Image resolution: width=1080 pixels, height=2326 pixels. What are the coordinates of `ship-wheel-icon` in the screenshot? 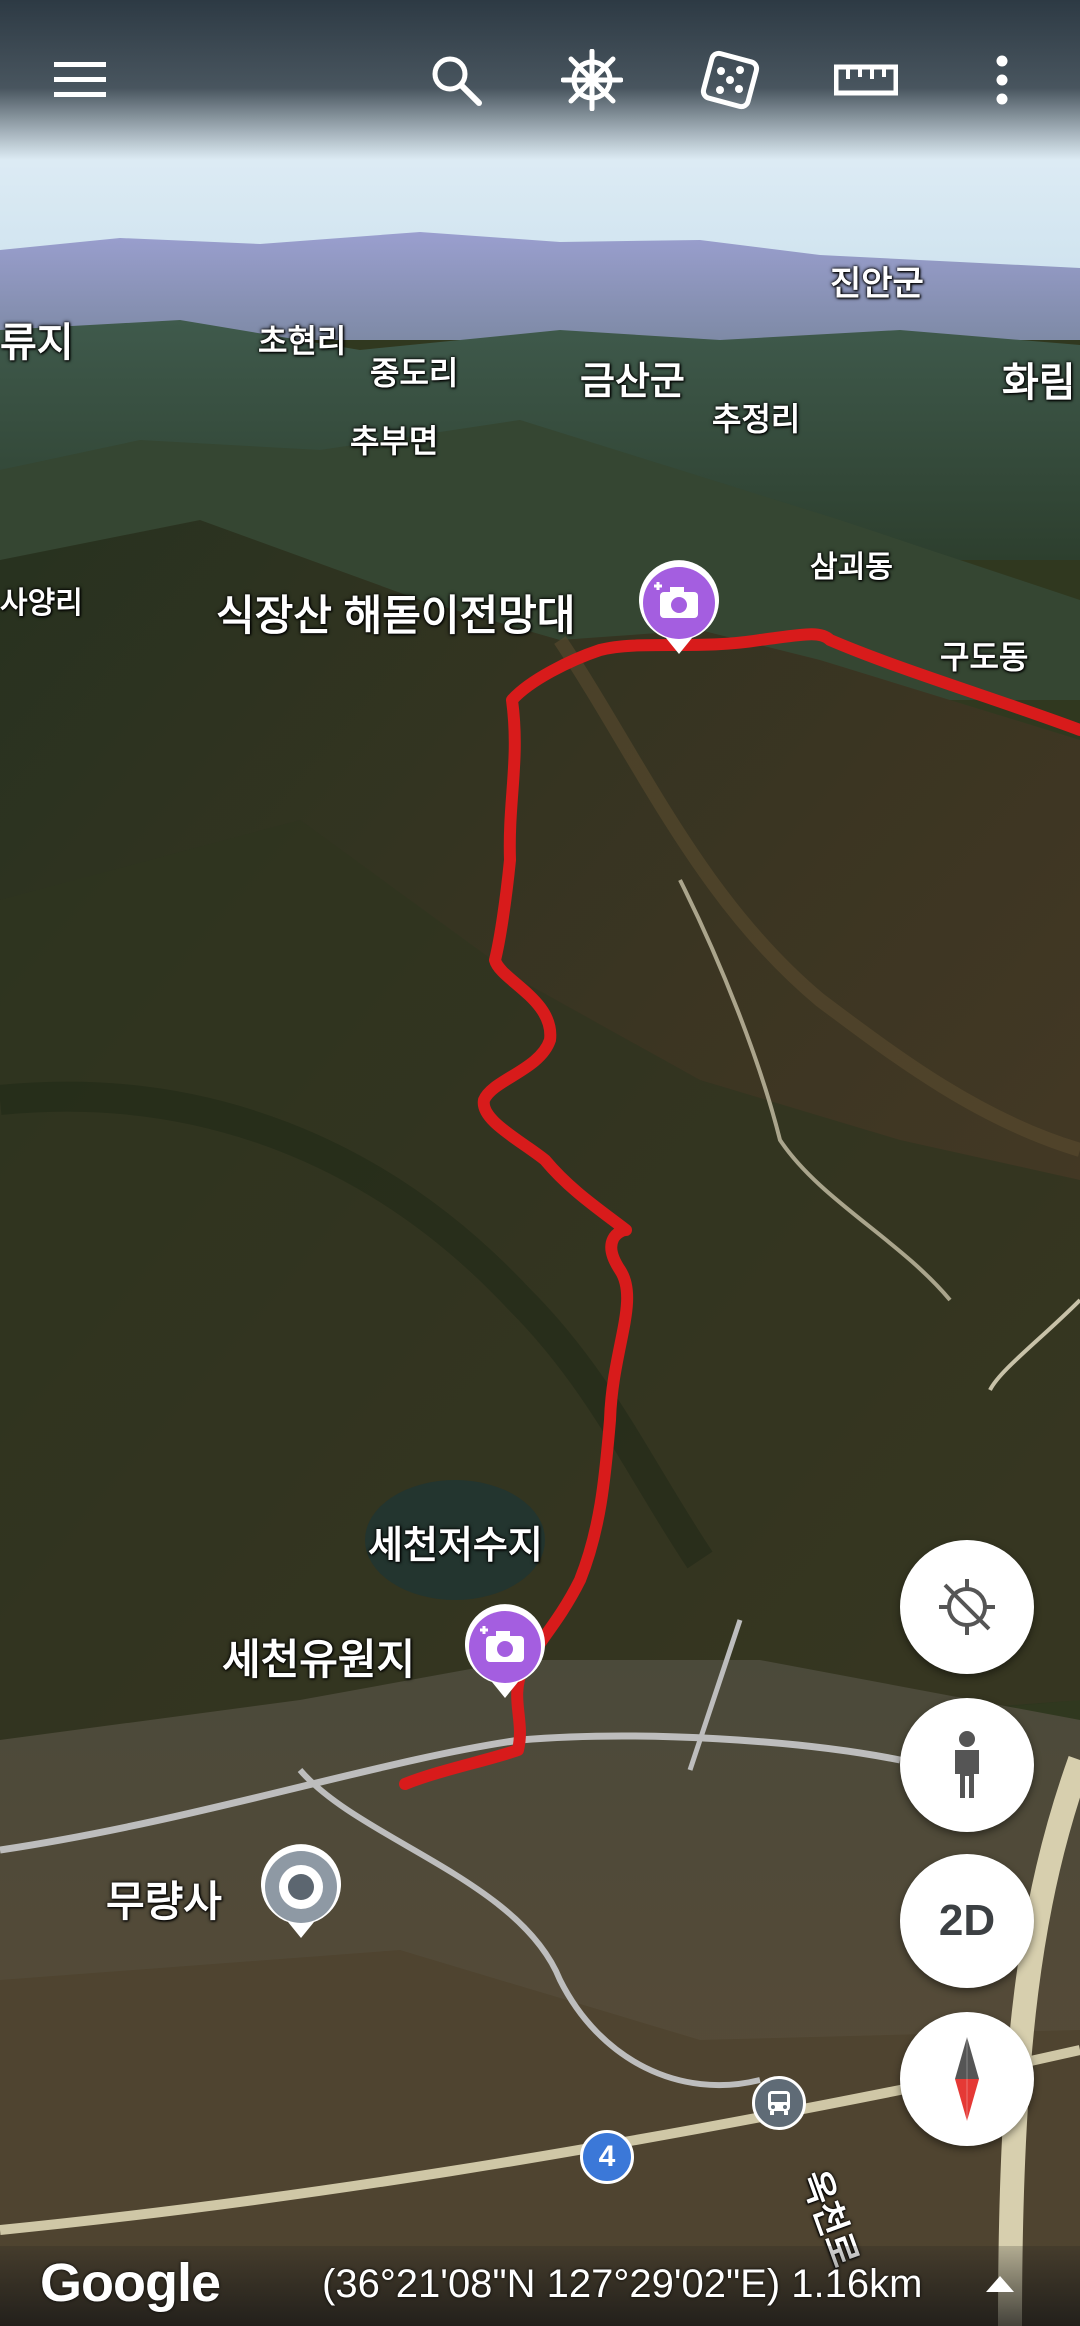 It's located at (592, 80).